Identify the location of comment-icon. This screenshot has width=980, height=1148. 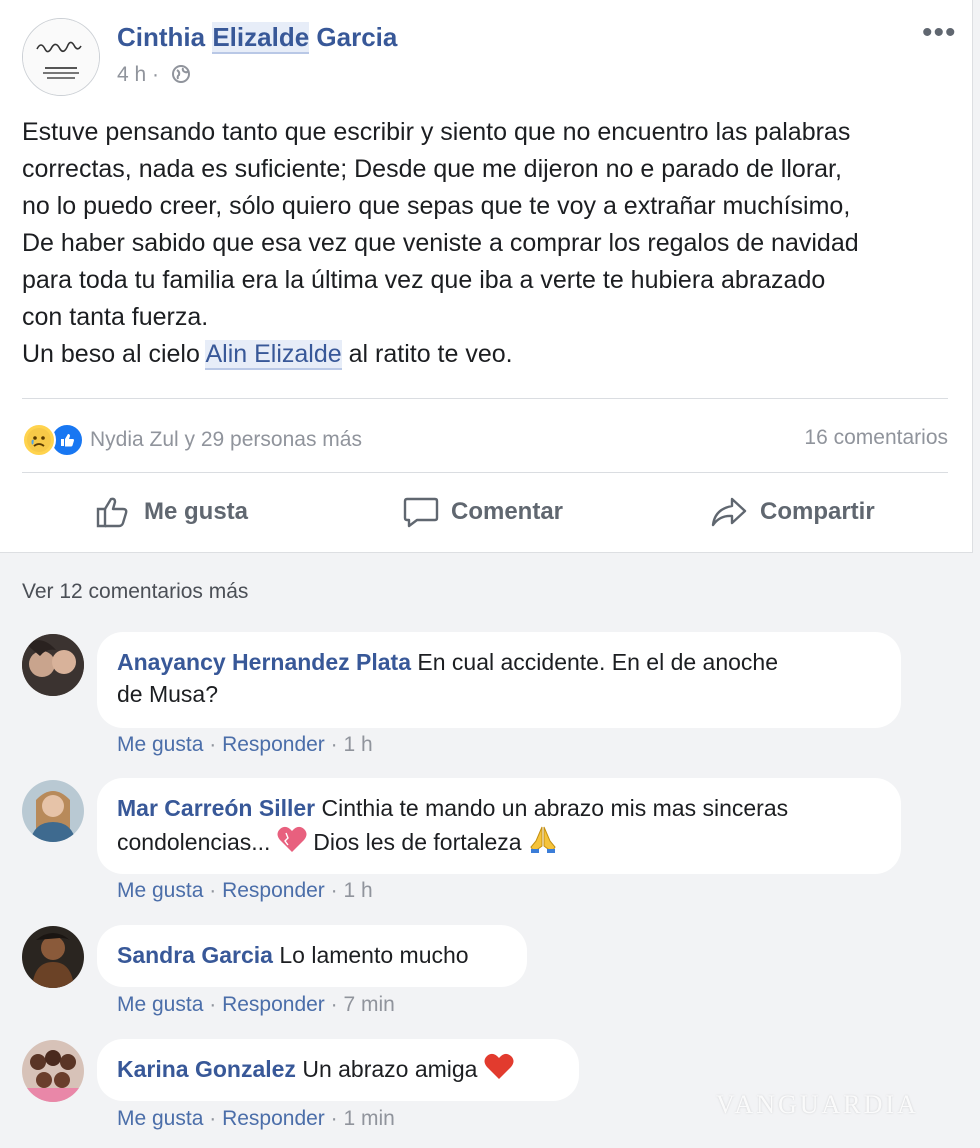
(421, 512).